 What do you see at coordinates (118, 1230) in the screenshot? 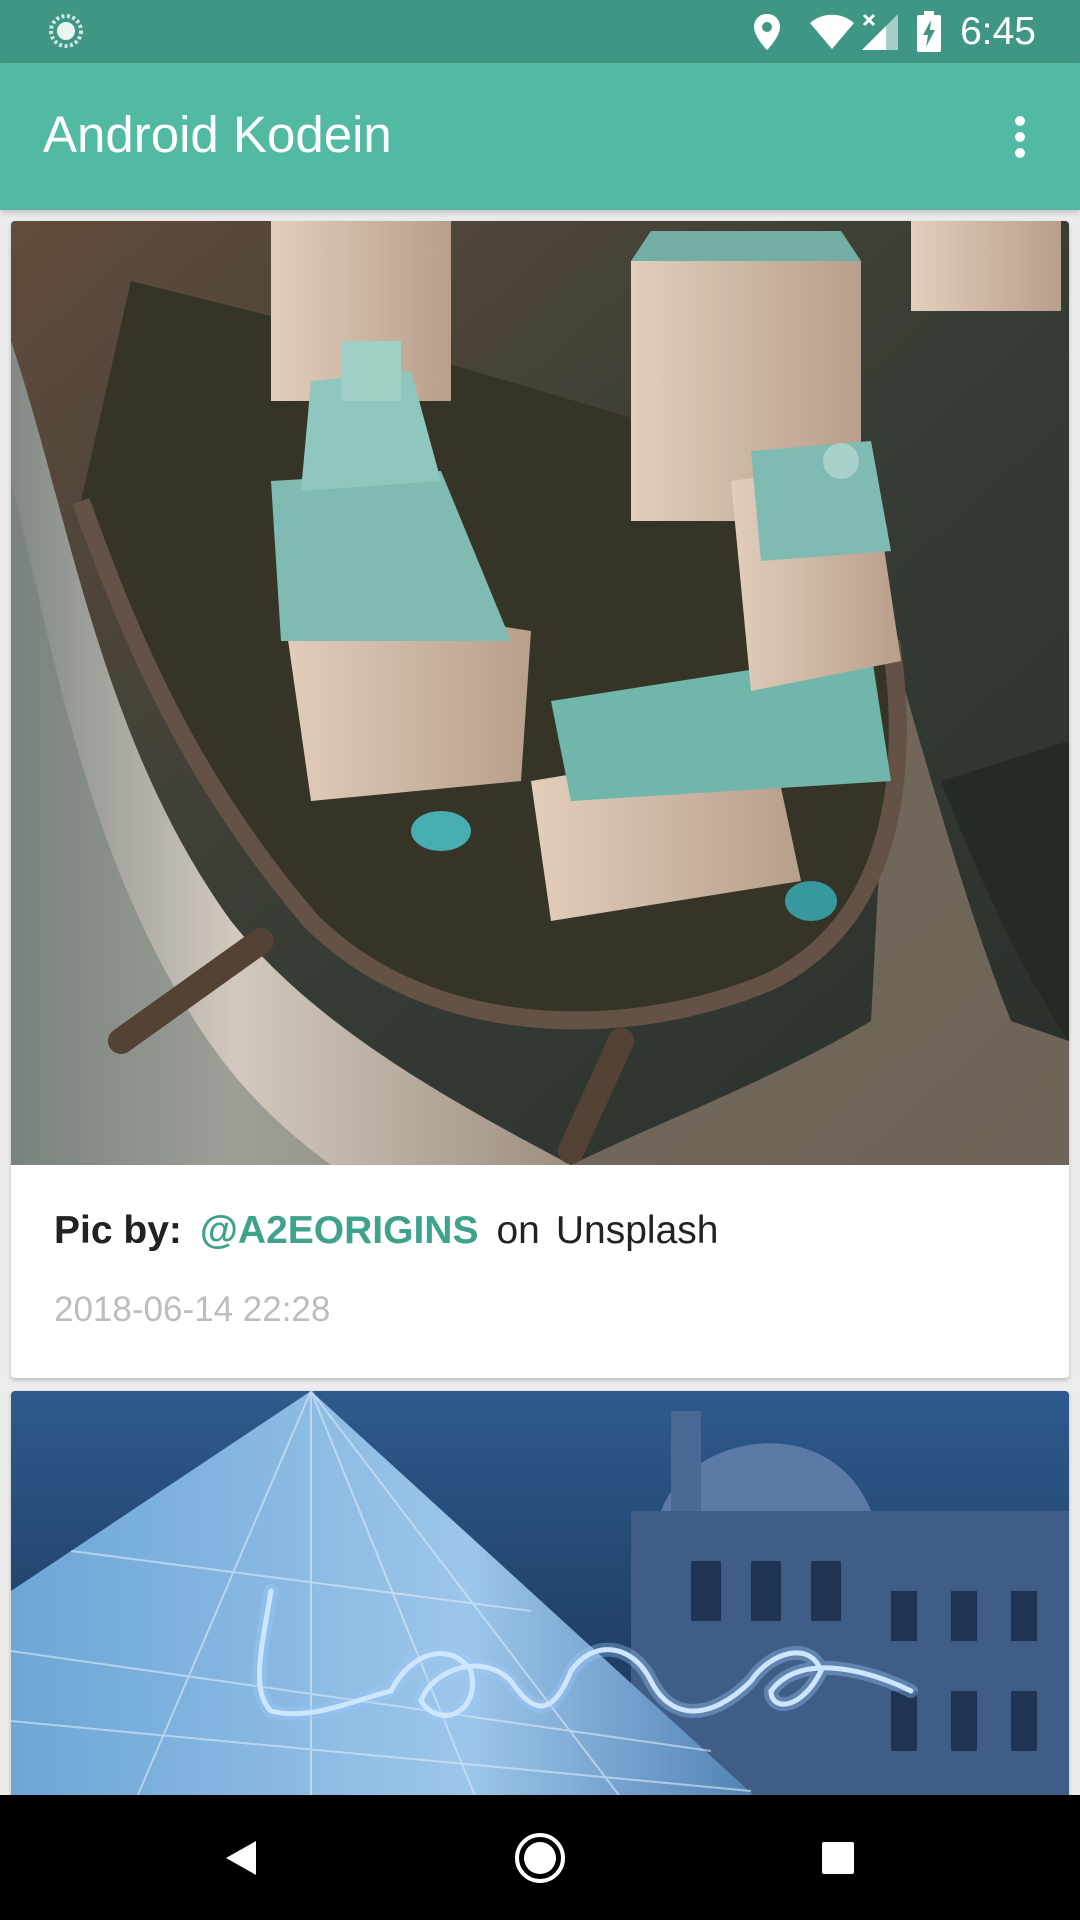
I see `pic-by-label: Pic by:` at bounding box center [118, 1230].